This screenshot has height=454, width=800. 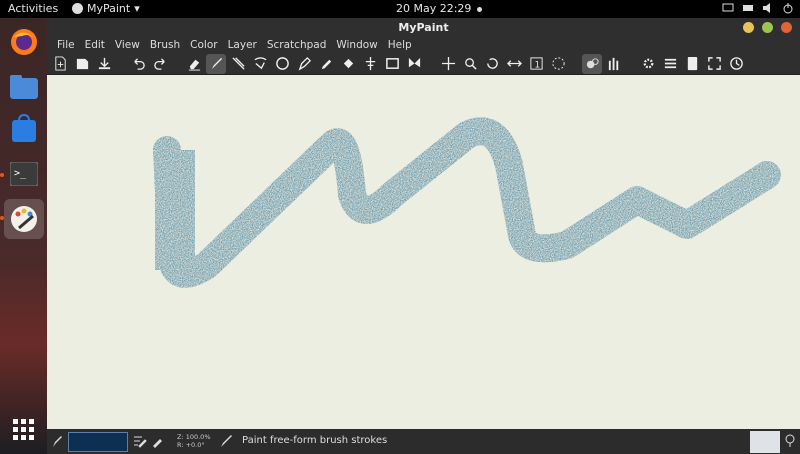 I want to click on current-color-swatch, so click(x=98, y=442).